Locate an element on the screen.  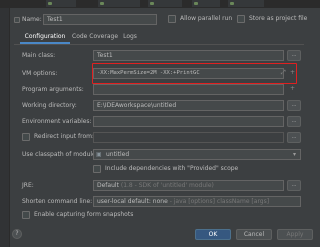
program-arguments-input is located at coordinates (188, 89).